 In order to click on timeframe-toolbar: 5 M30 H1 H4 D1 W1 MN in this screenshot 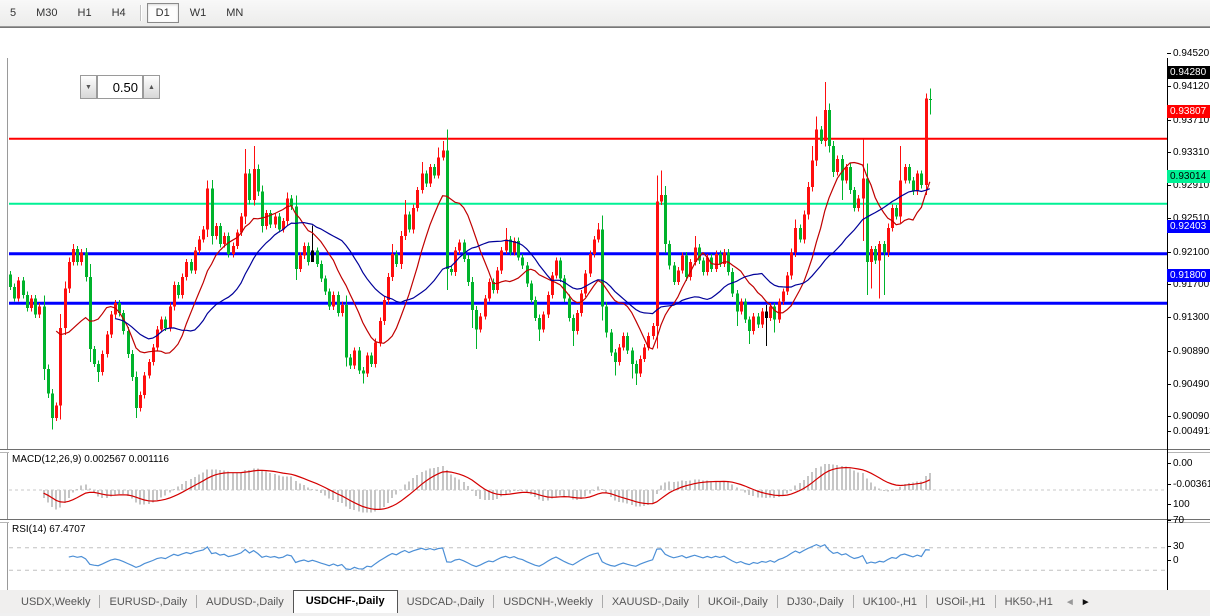, I will do `click(605, 13)`.